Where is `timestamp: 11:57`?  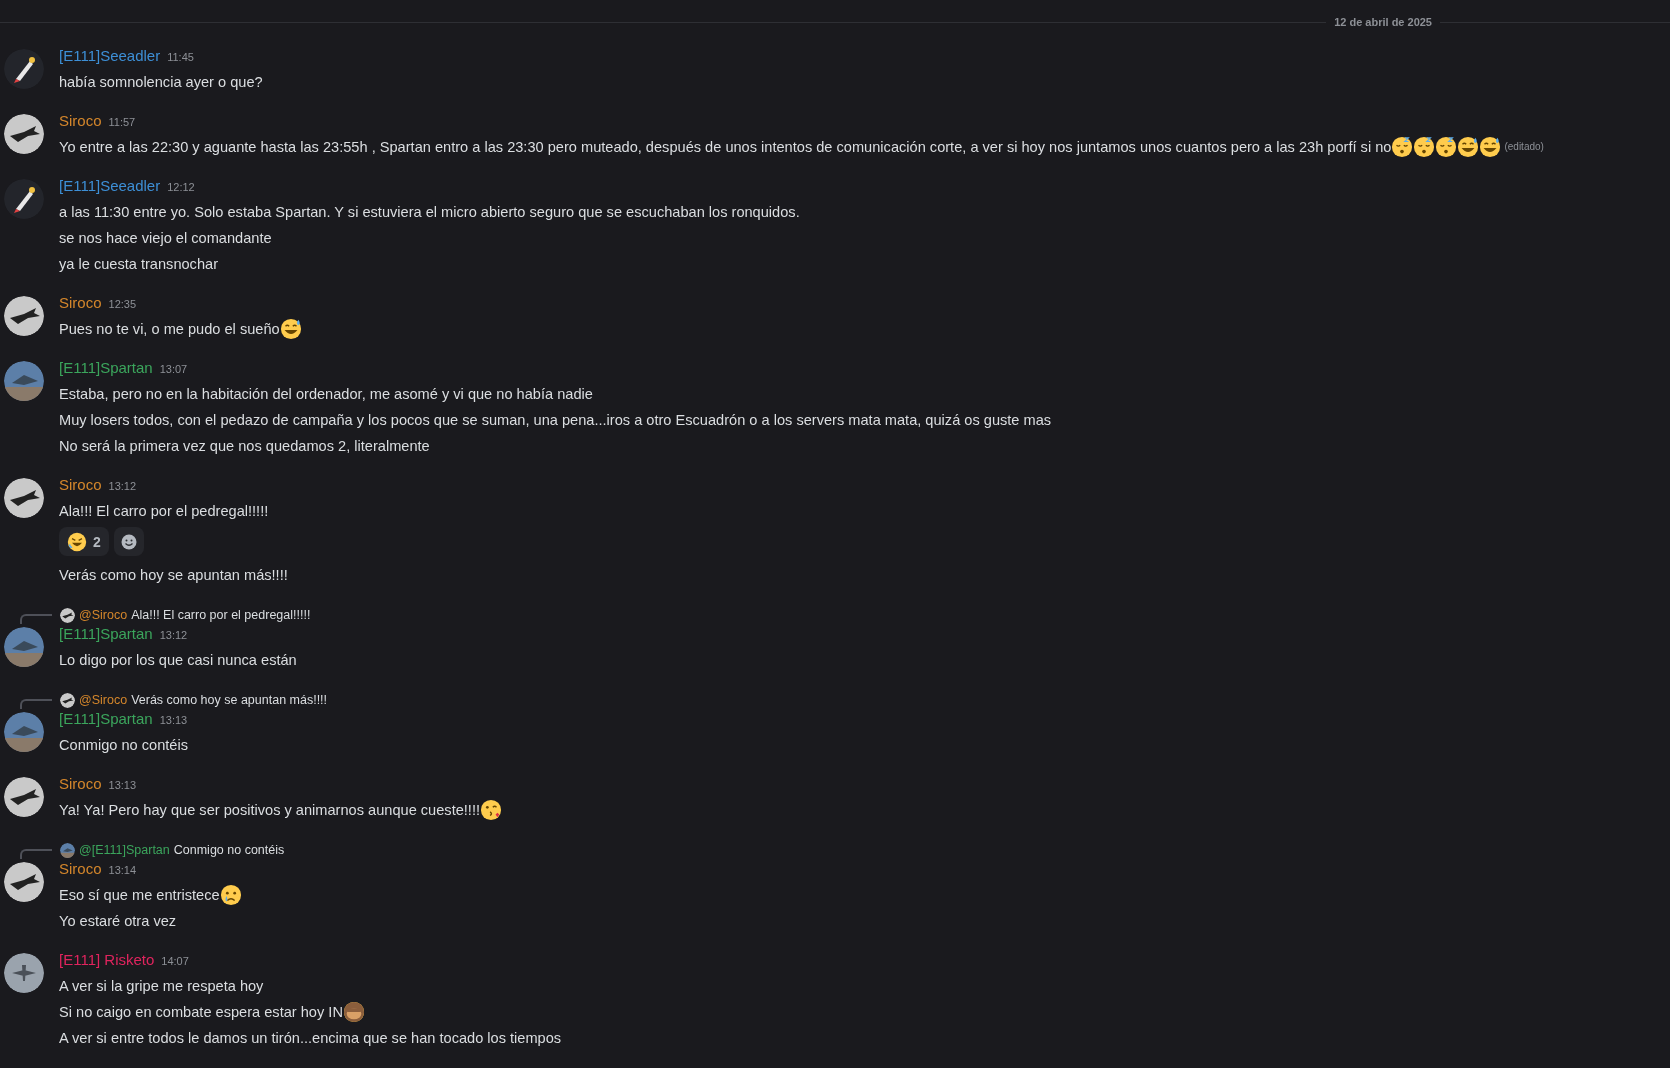 timestamp: 11:57 is located at coordinates (122, 122).